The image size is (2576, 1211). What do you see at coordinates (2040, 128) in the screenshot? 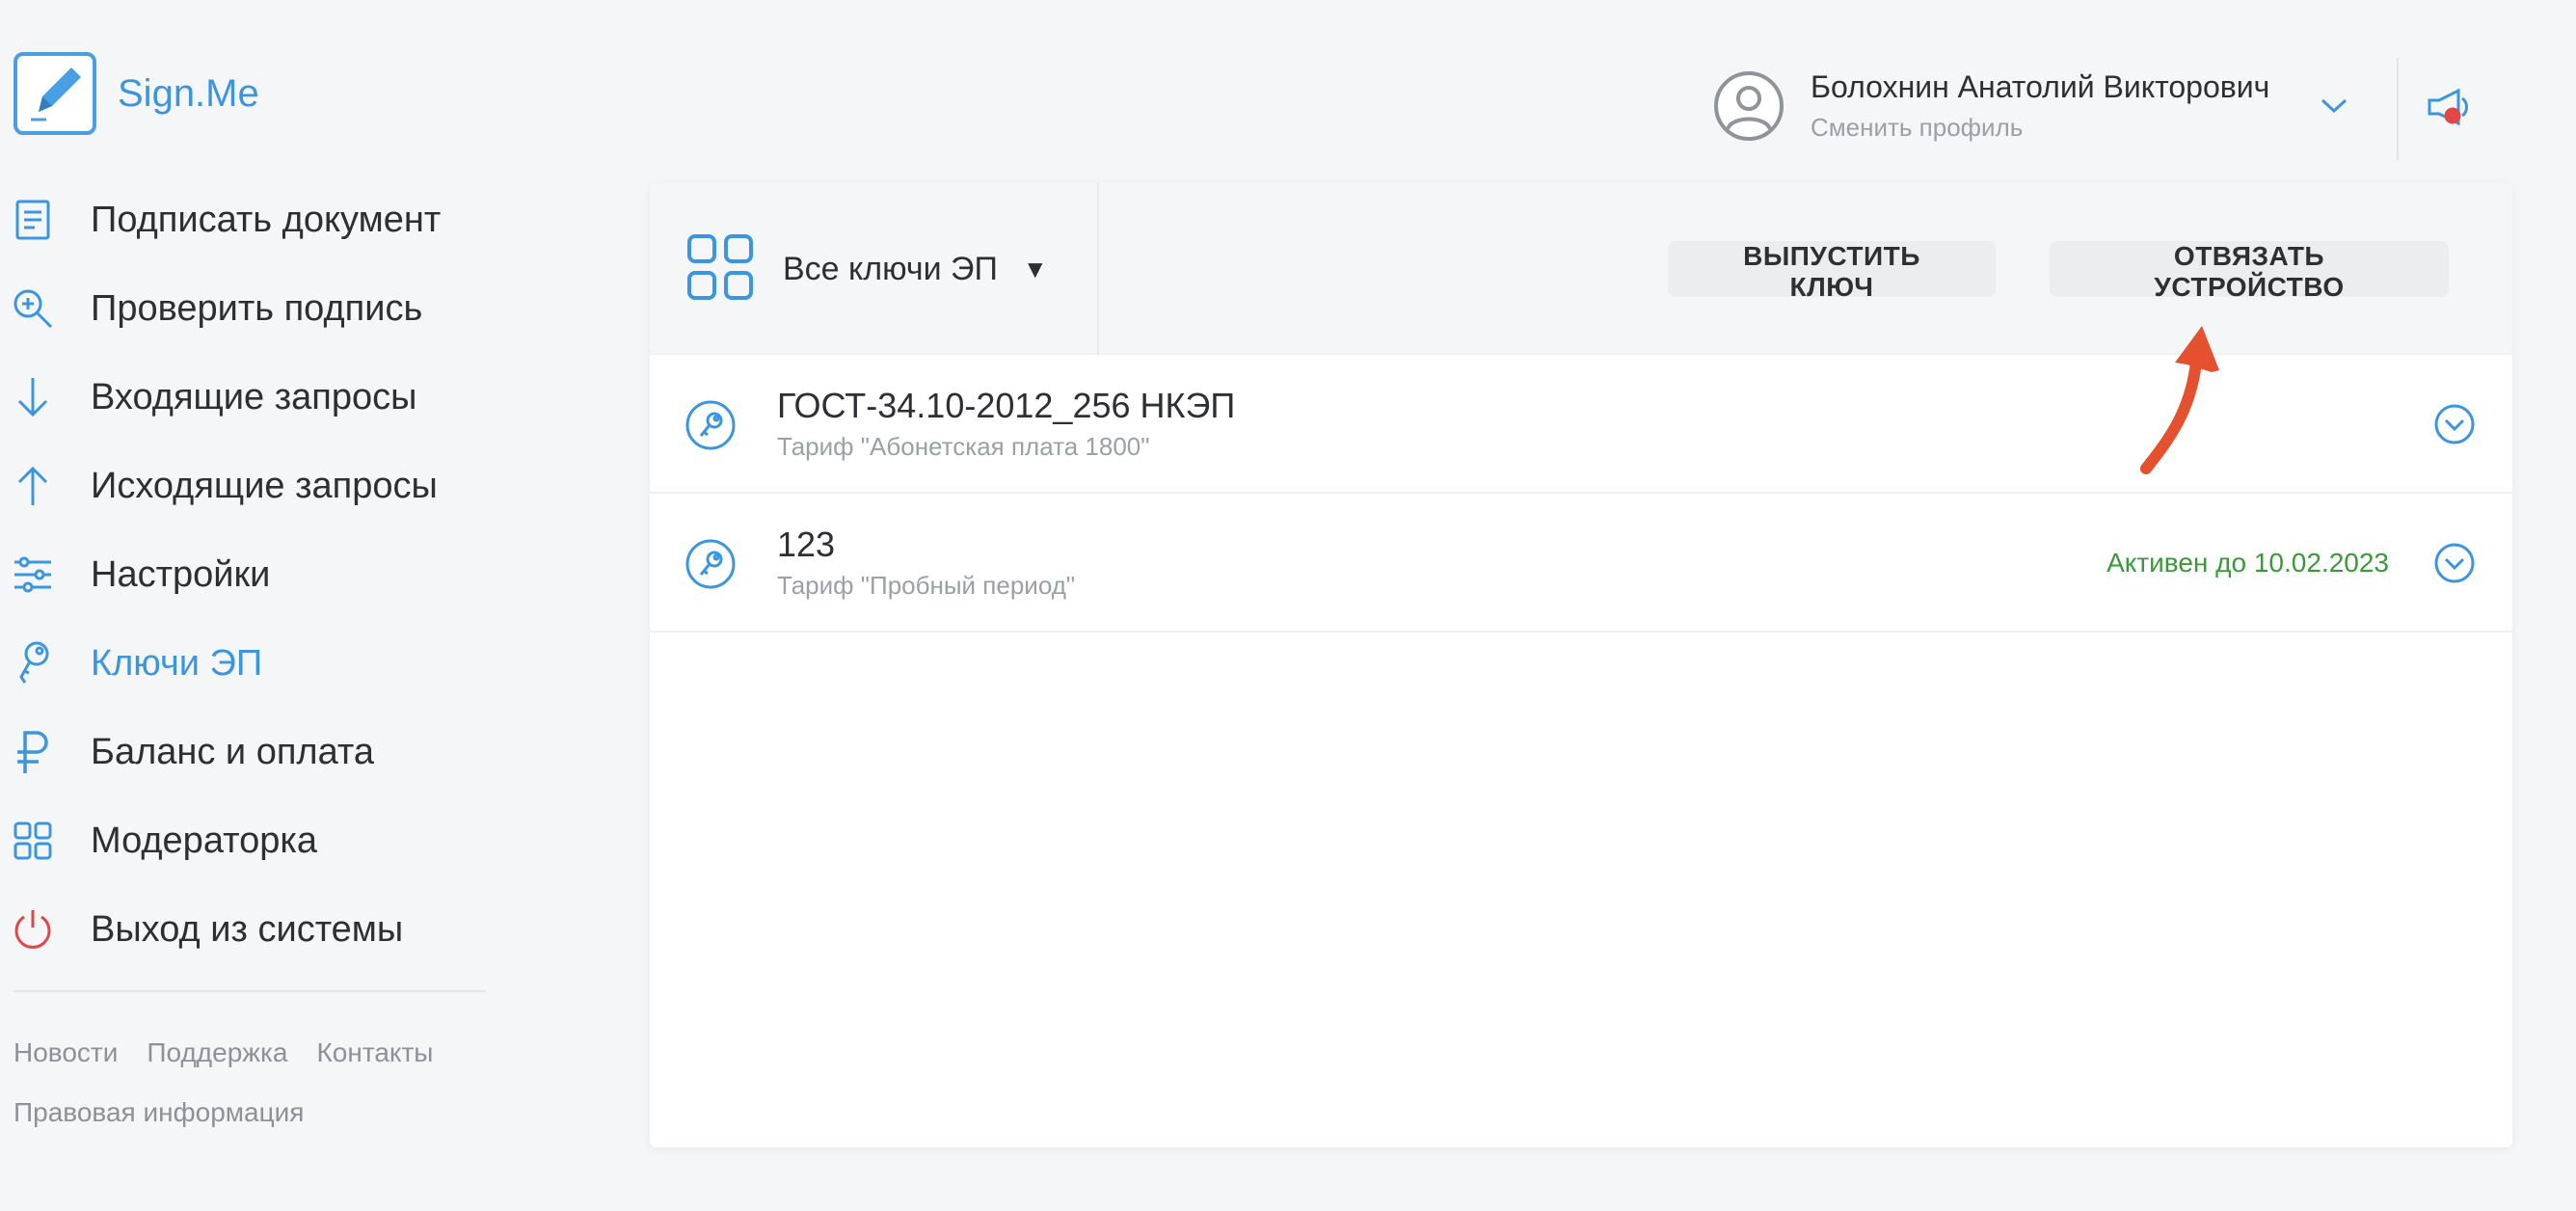
I see `switch-profile-link: Сменить профиль` at bounding box center [2040, 128].